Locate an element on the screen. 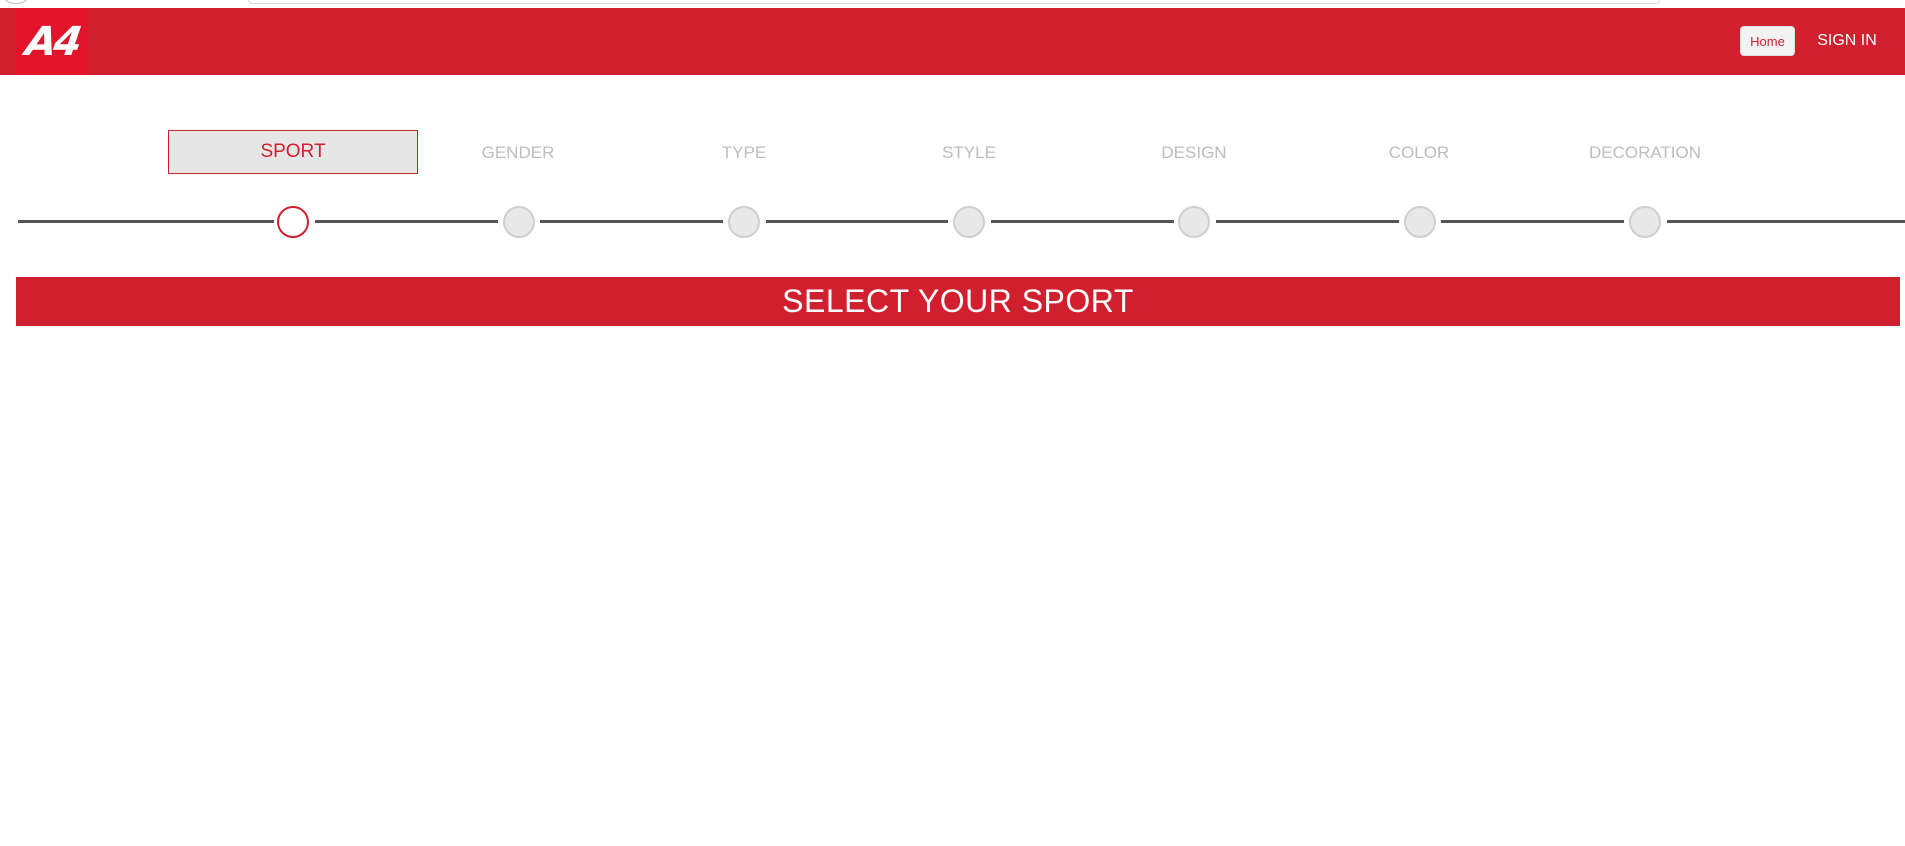 The width and height of the screenshot is (1905, 846). step-tab-sport: SPORT is located at coordinates (293, 152).